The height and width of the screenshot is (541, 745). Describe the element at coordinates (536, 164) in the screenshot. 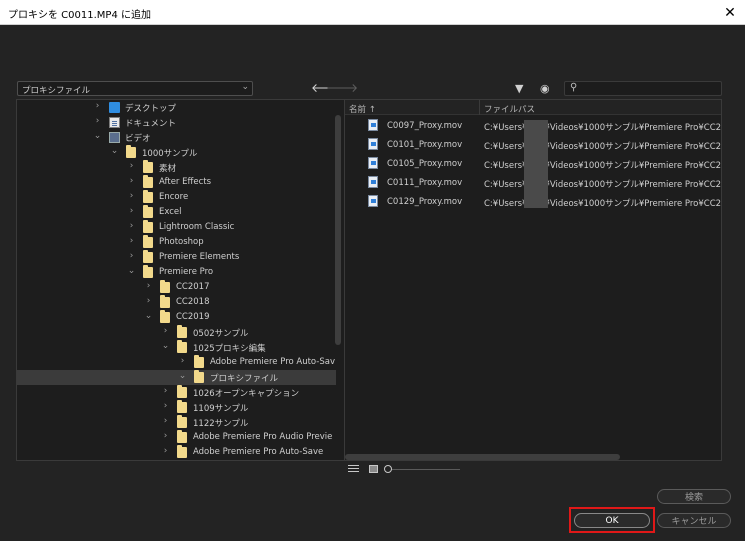

I see `redacted-username` at that location.